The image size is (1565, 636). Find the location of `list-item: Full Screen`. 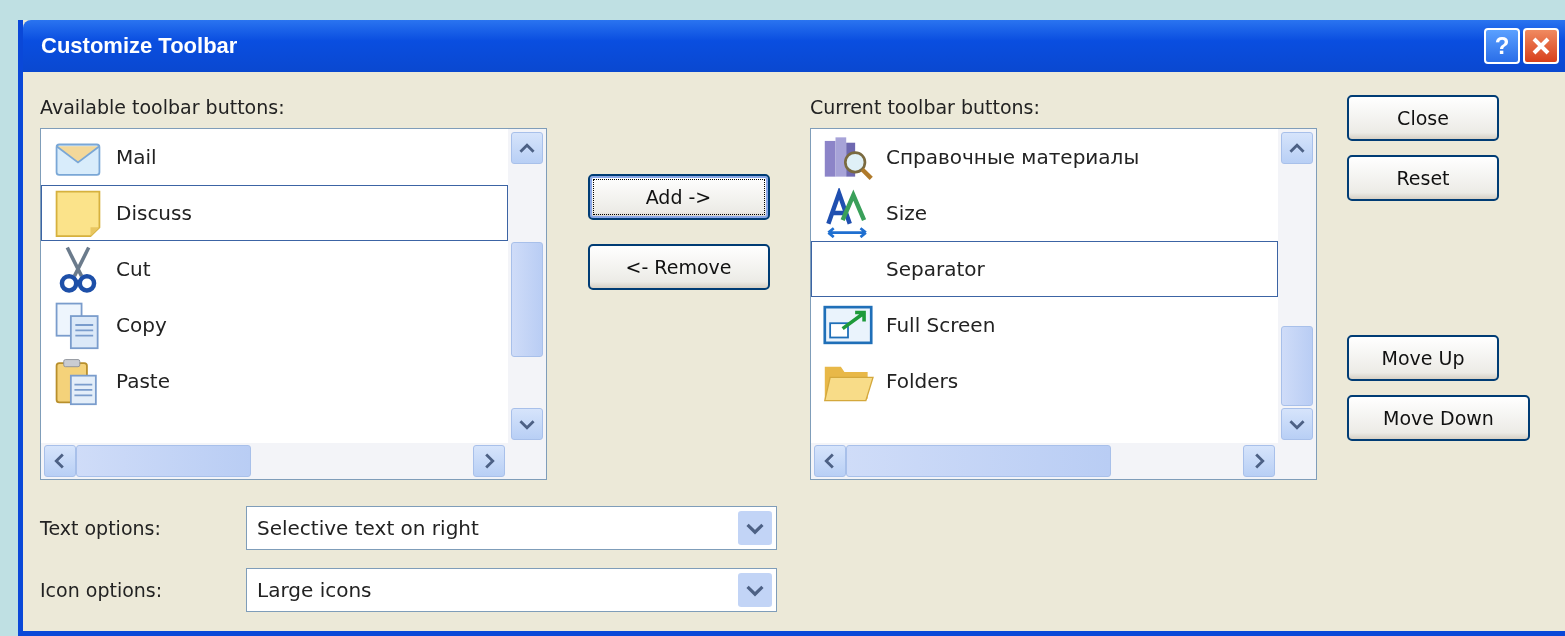

list-item: Full Screen is located at coordinates (1044, 325).